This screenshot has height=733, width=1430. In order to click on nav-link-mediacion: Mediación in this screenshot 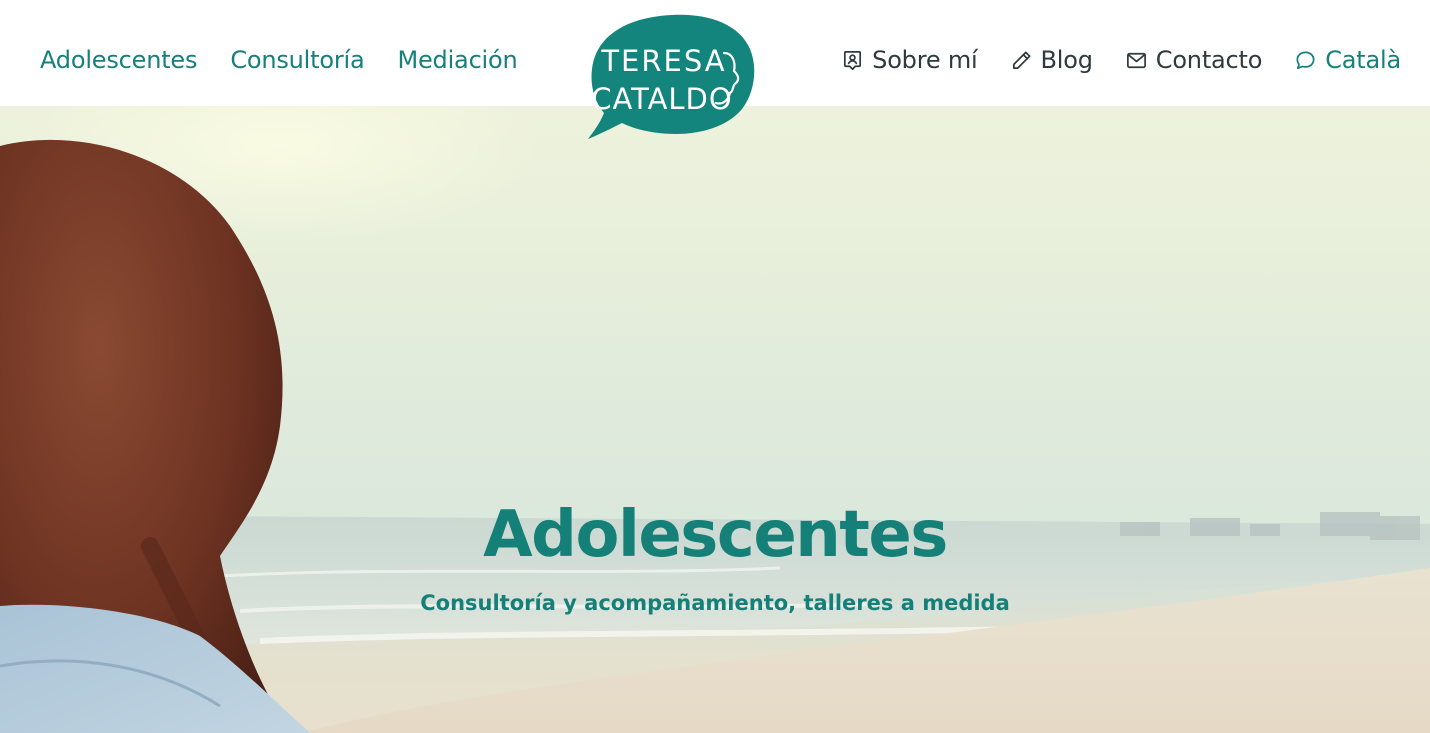, I will do `click(457, 60)`.